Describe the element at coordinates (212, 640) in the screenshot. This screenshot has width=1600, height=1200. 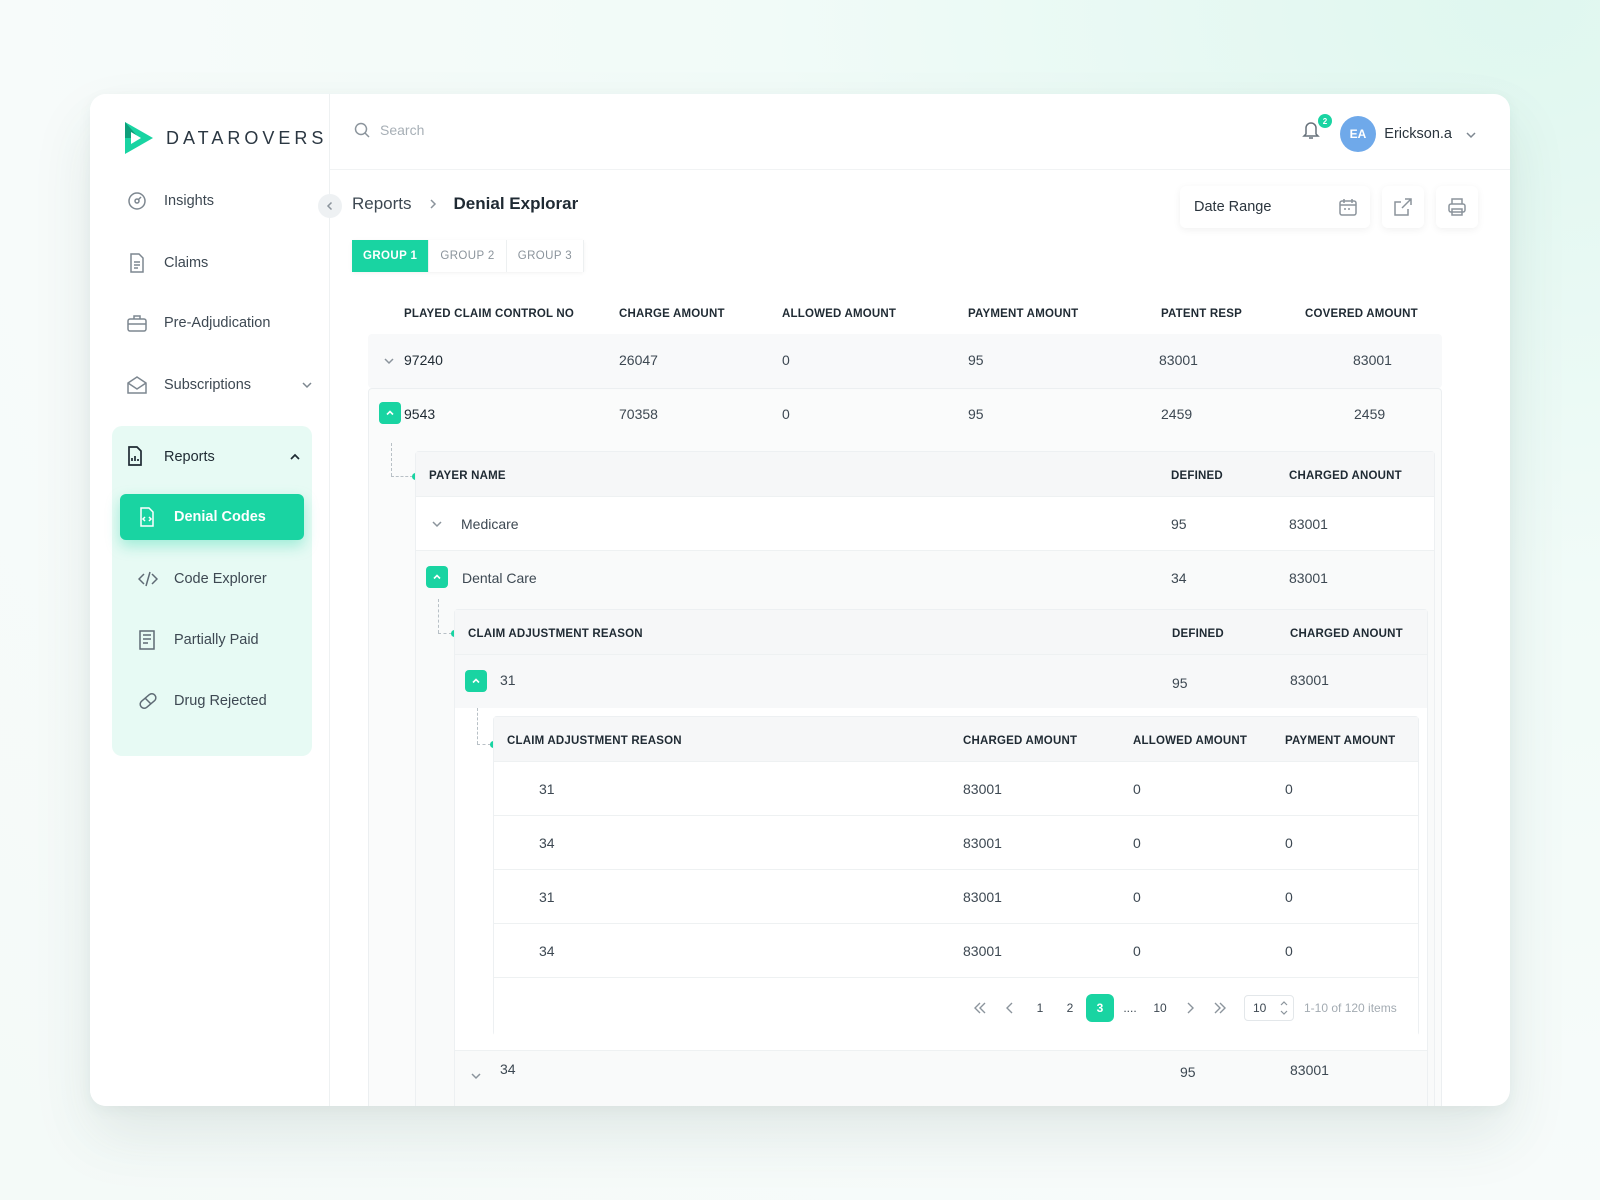
I see `sidebar-item-partially-paid: Partially Paid` at that location.